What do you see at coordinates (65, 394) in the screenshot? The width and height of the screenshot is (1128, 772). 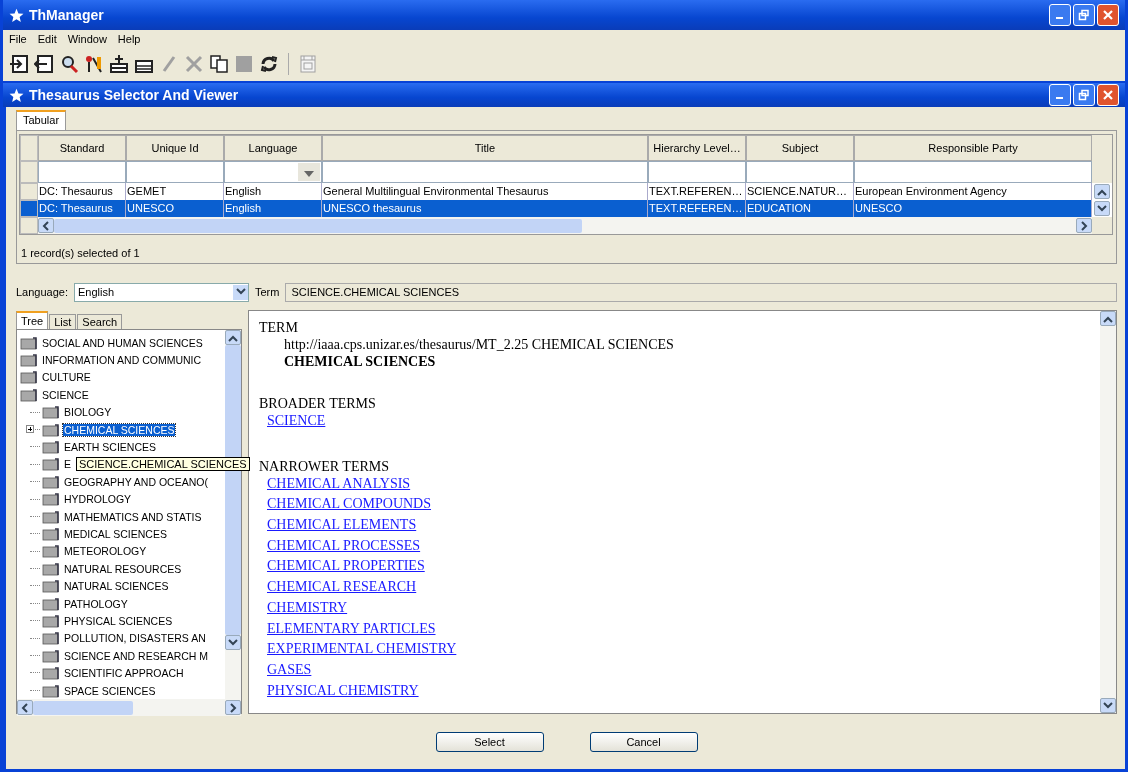 I see `tree-item: SCIENCE` at bounding box center [65, 394].